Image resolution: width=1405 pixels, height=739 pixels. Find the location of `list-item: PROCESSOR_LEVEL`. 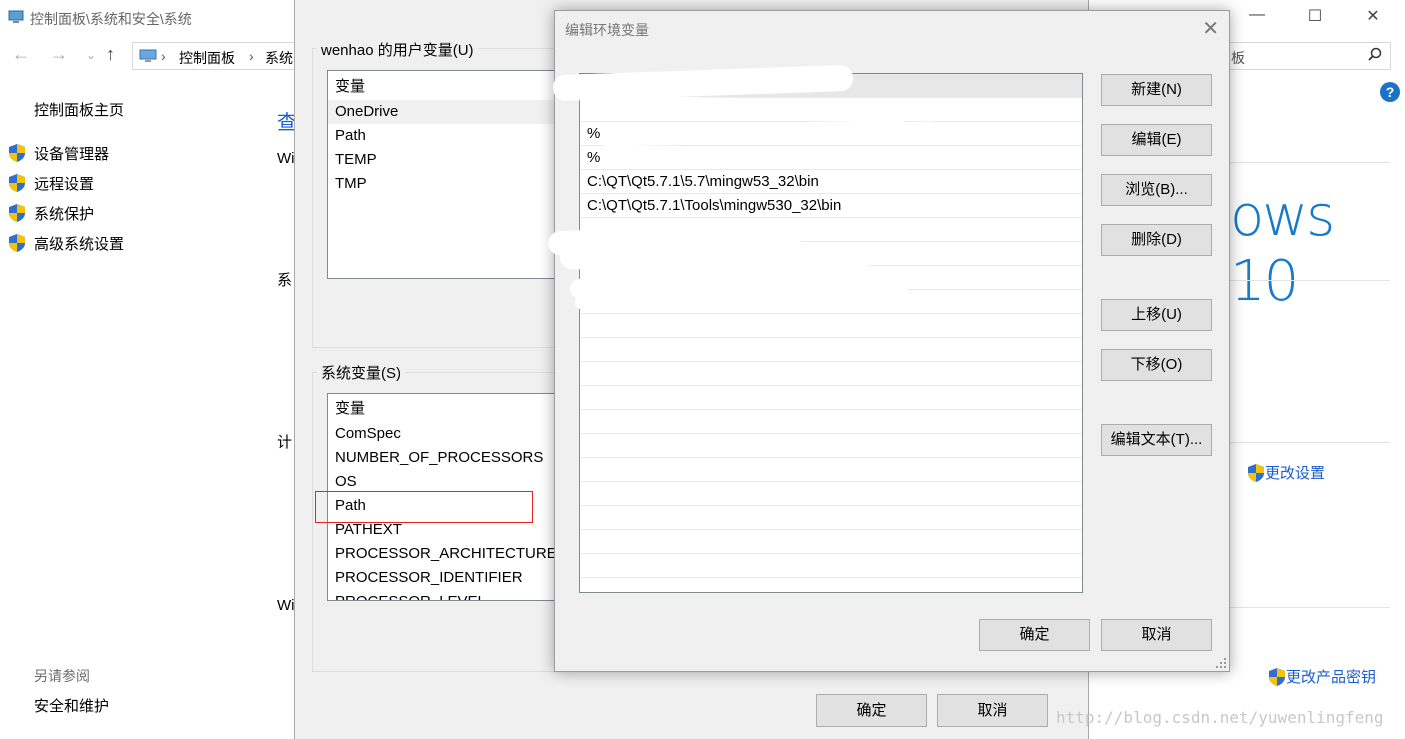

list-item: PROCESSOR_LEVEL is located at coordinates (410, 595).